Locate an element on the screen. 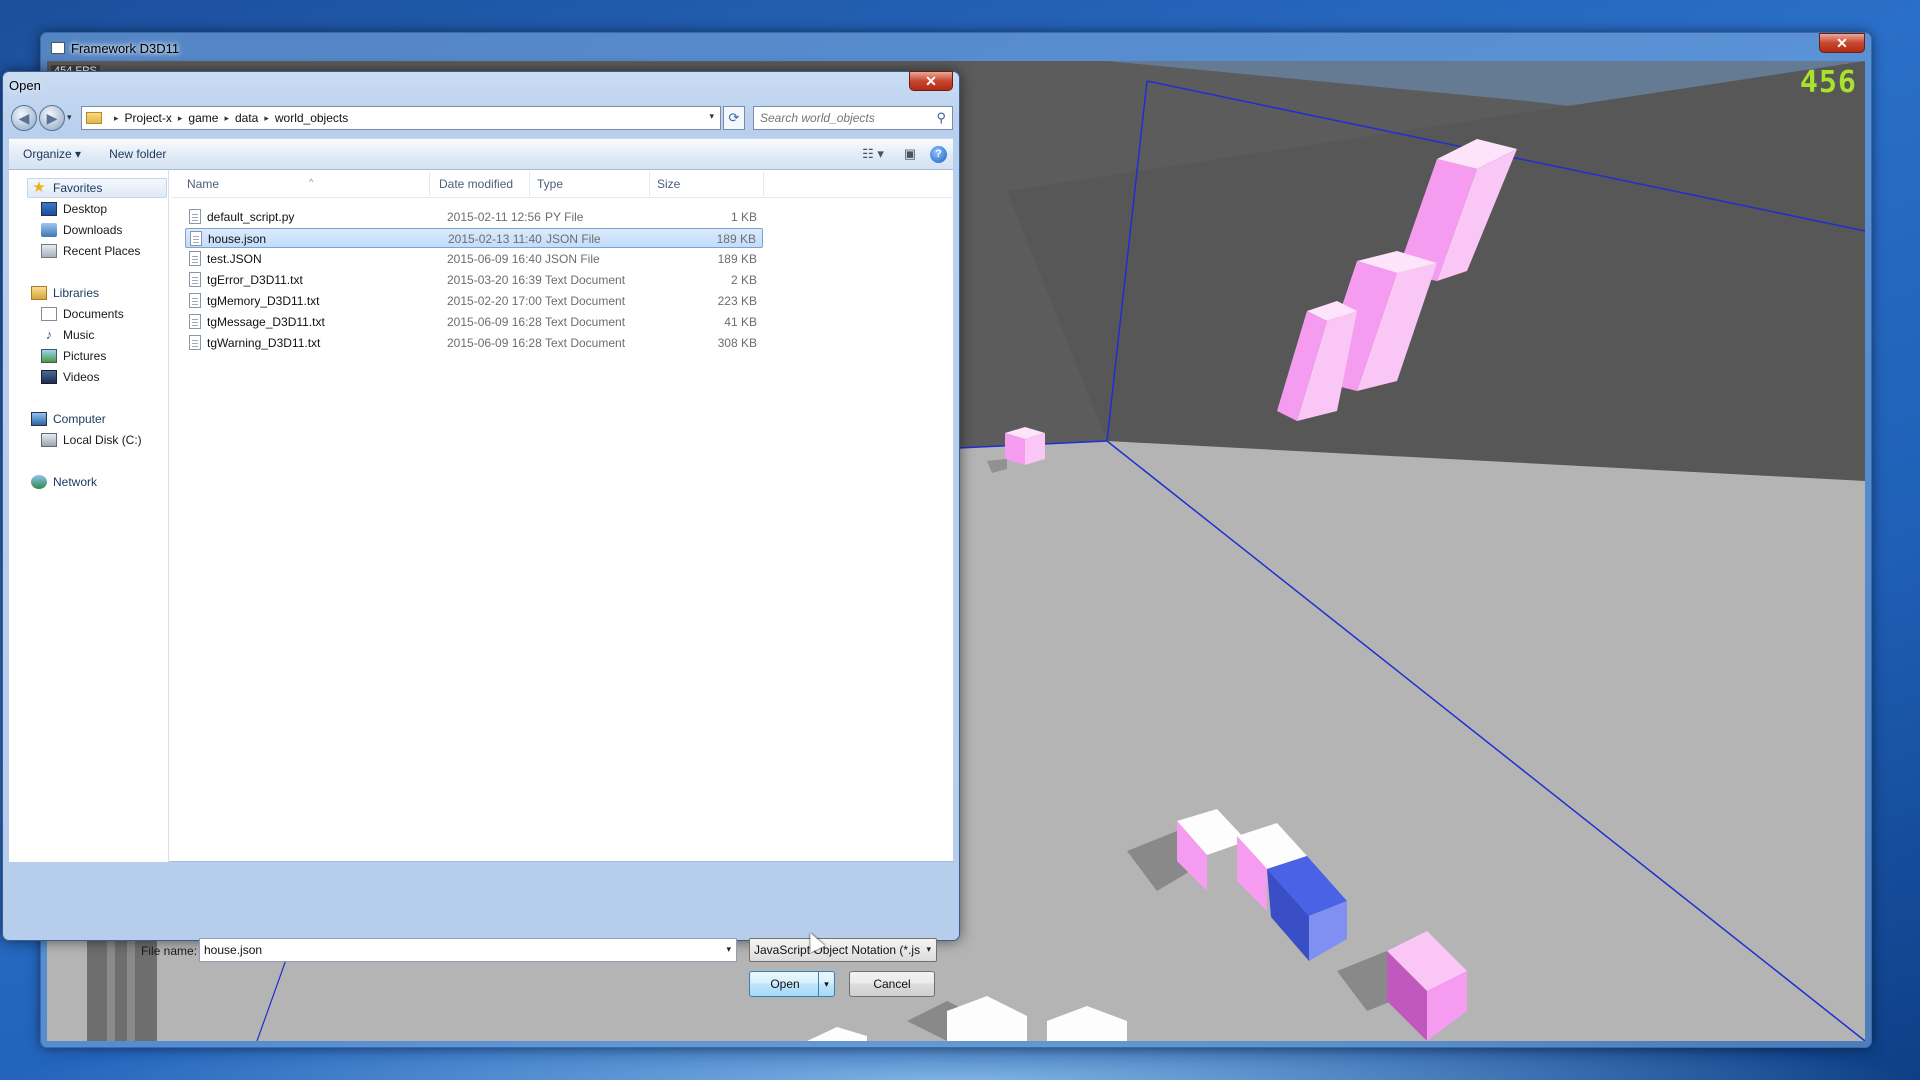 The image size is (1920, 1080). column-date-modified: Date modified is located at coordinates (476, 184).